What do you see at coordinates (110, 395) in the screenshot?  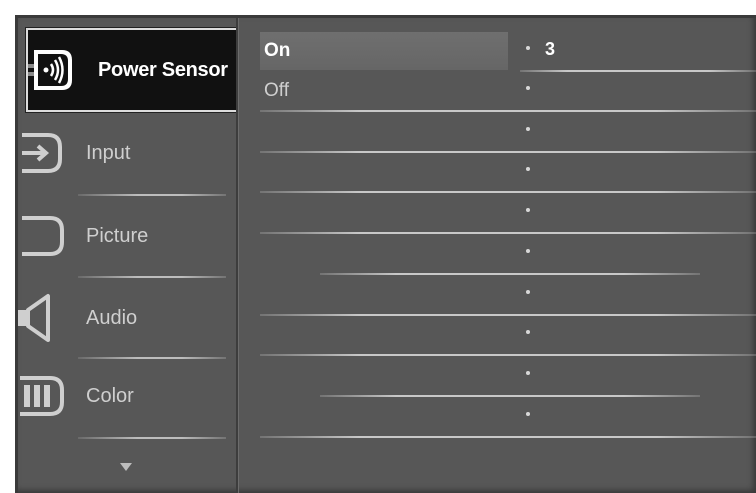 I see `sidebar-item-label: Color` at bounding box center [110, 395].